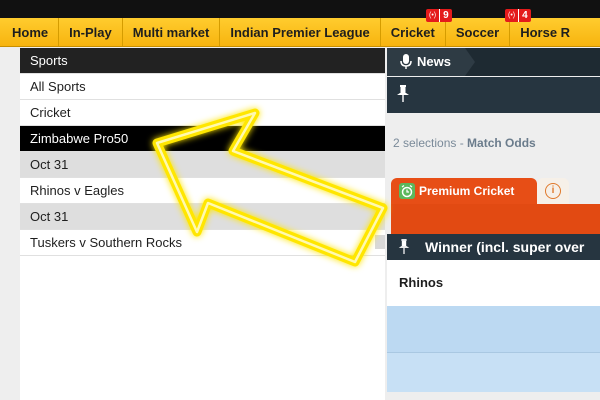 The height and width of the screenshot is (400, 600). I want to click on nav-cricket-label: Cricket, so click(412, 32).